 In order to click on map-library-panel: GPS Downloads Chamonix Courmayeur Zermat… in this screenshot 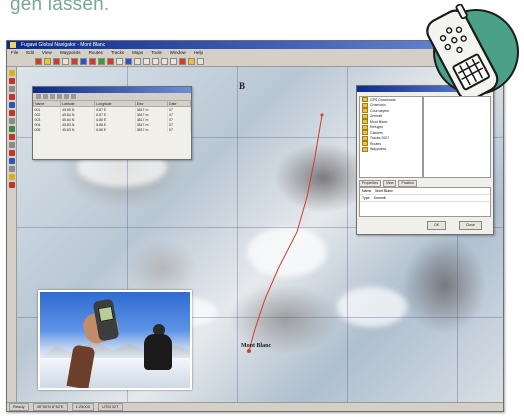, I will do `click(425, 160)`.